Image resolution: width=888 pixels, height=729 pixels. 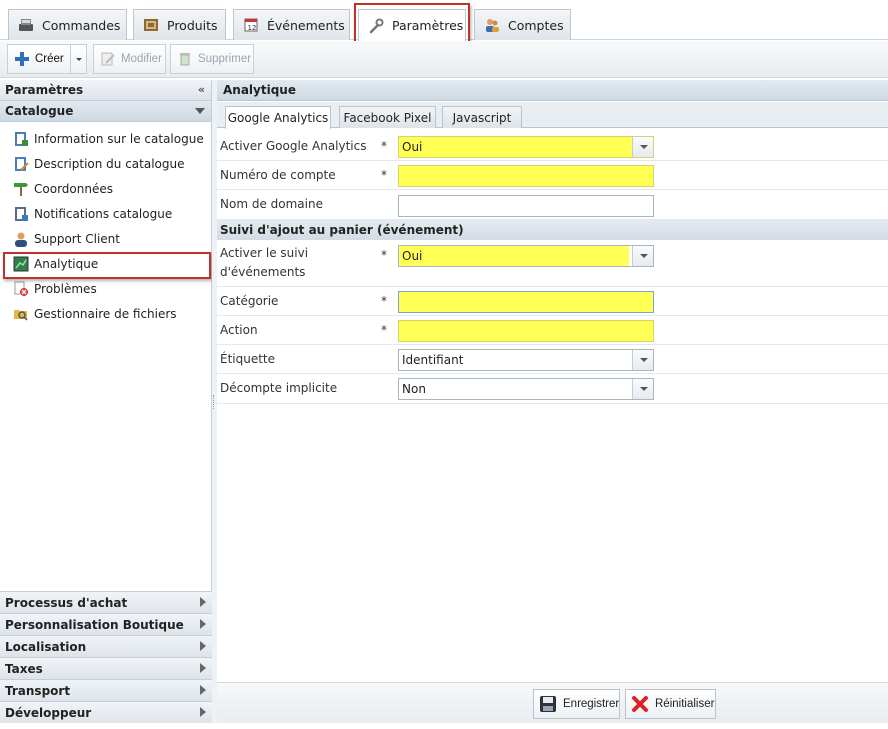 What do you see at coordinates (291, 24) in the screenshot?
I see `tab-evenements: 12 Événements` at bounding box center [291, 24].